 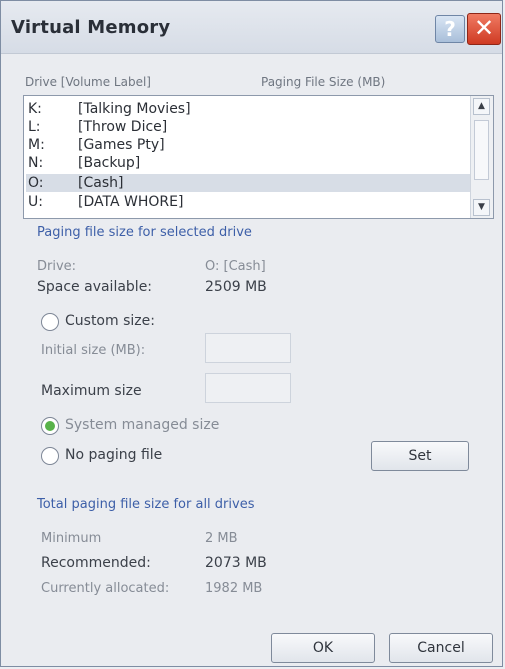 What do you see at coordinates (323, 82) in the screenshot?
I see `paging-size-column-header: Paging File Size (MB)` at bounding box center [323, 82].